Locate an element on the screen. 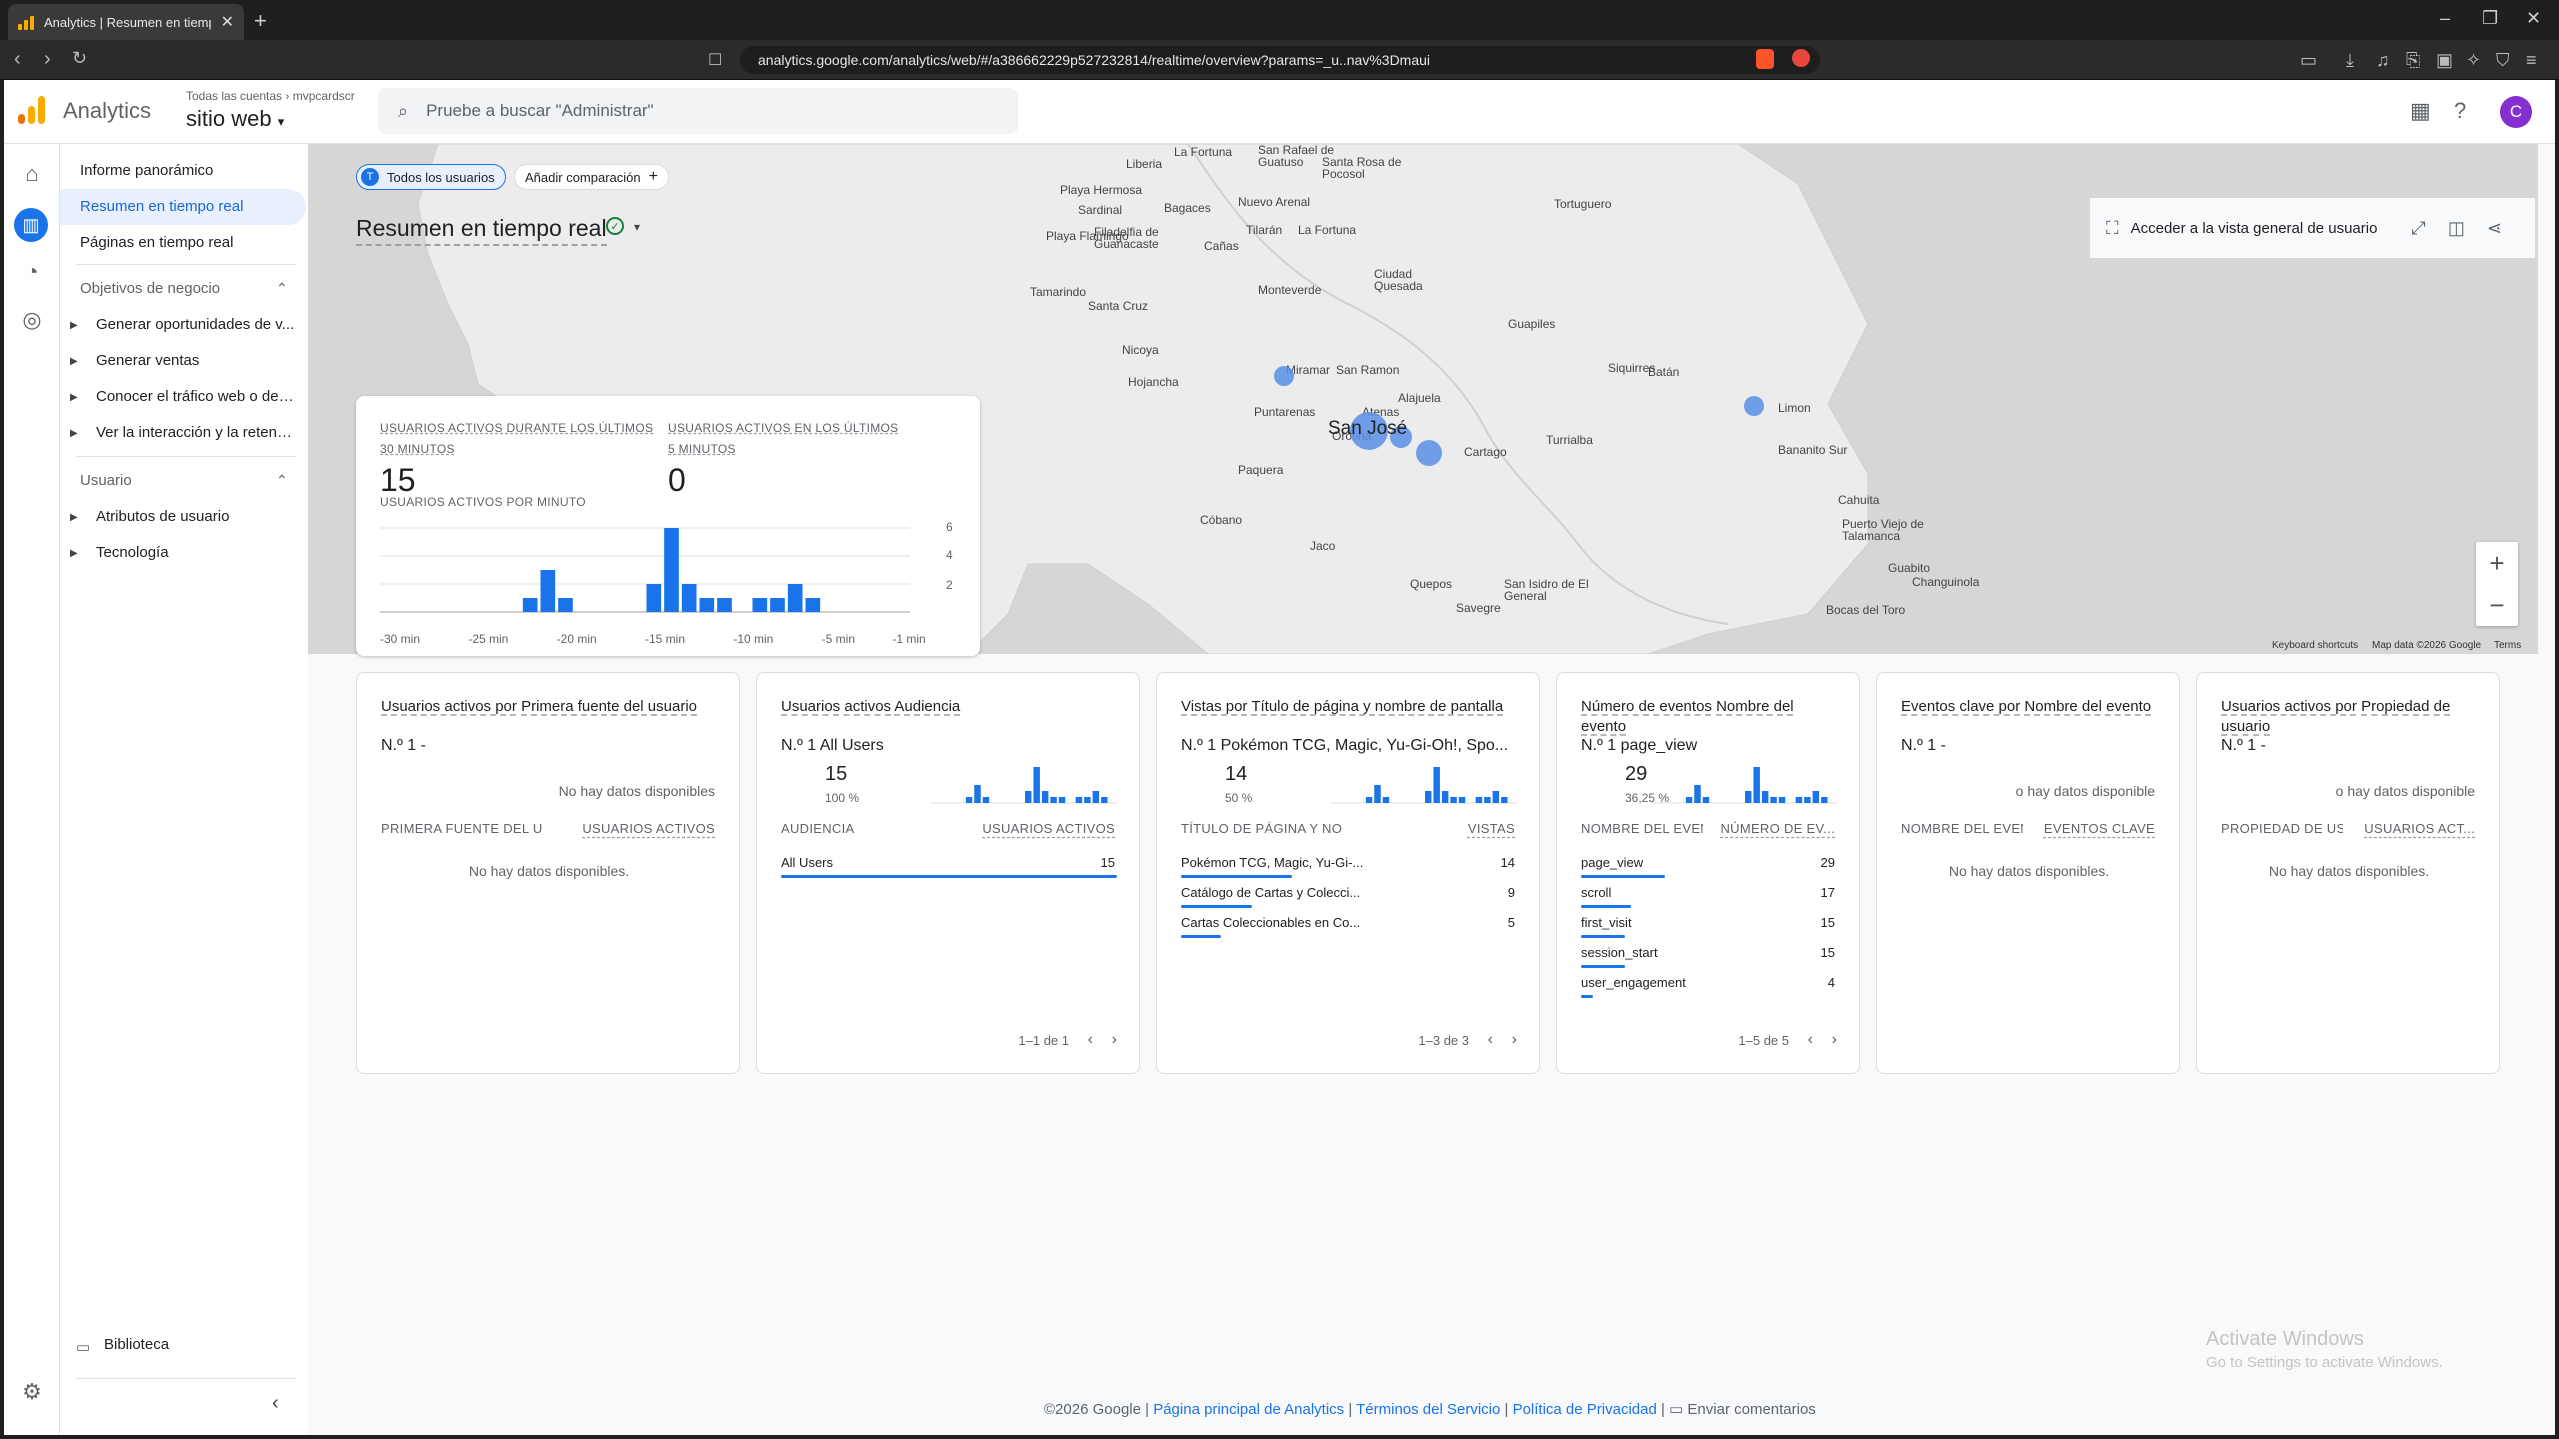 The height and width of the screenshot is (1439, 2559). zoom-out-button: − is located at coordinates (2497, 605).